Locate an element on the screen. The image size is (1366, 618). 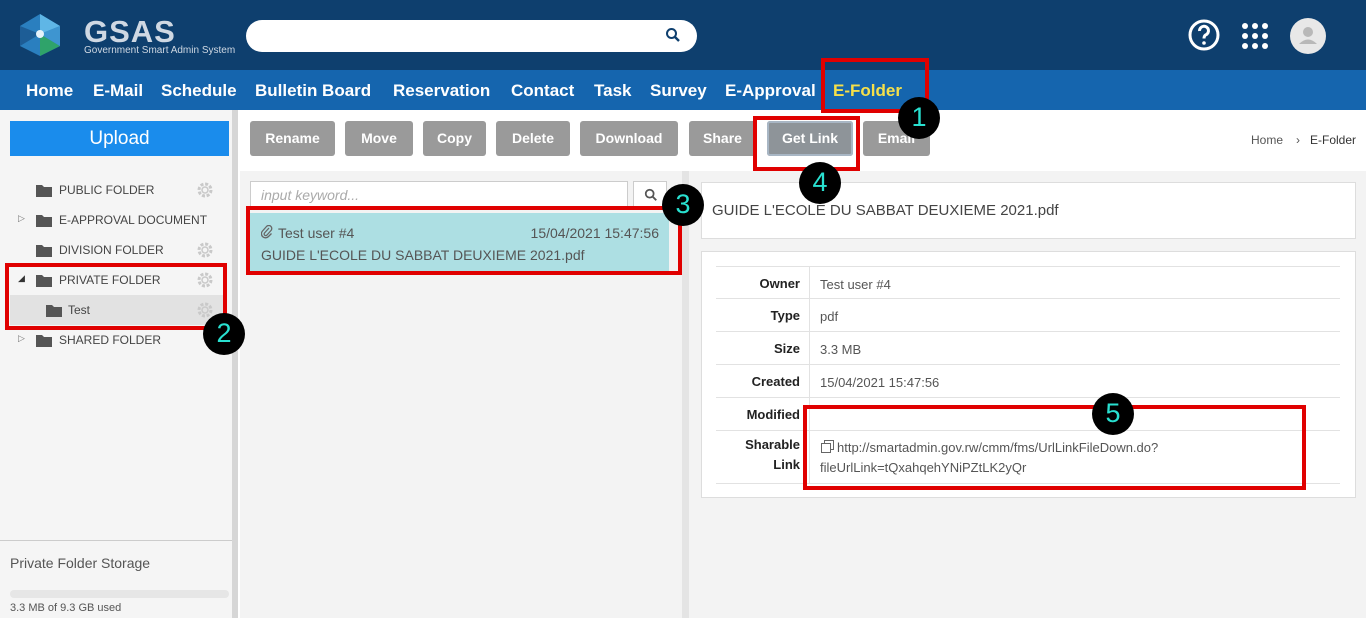
folder-e-approval-document: ▷ E-APPROVAL DOCUMENT is located at coordinates (113, 220).